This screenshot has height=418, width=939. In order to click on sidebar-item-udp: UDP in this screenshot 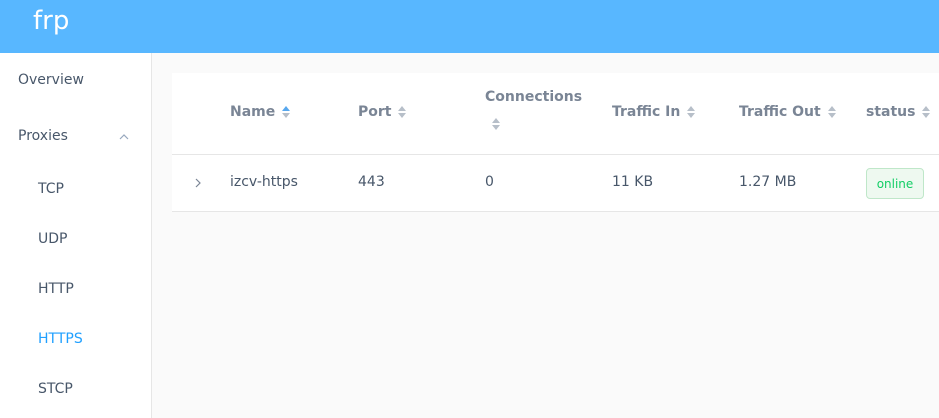, I will do `click(52, 239)`.